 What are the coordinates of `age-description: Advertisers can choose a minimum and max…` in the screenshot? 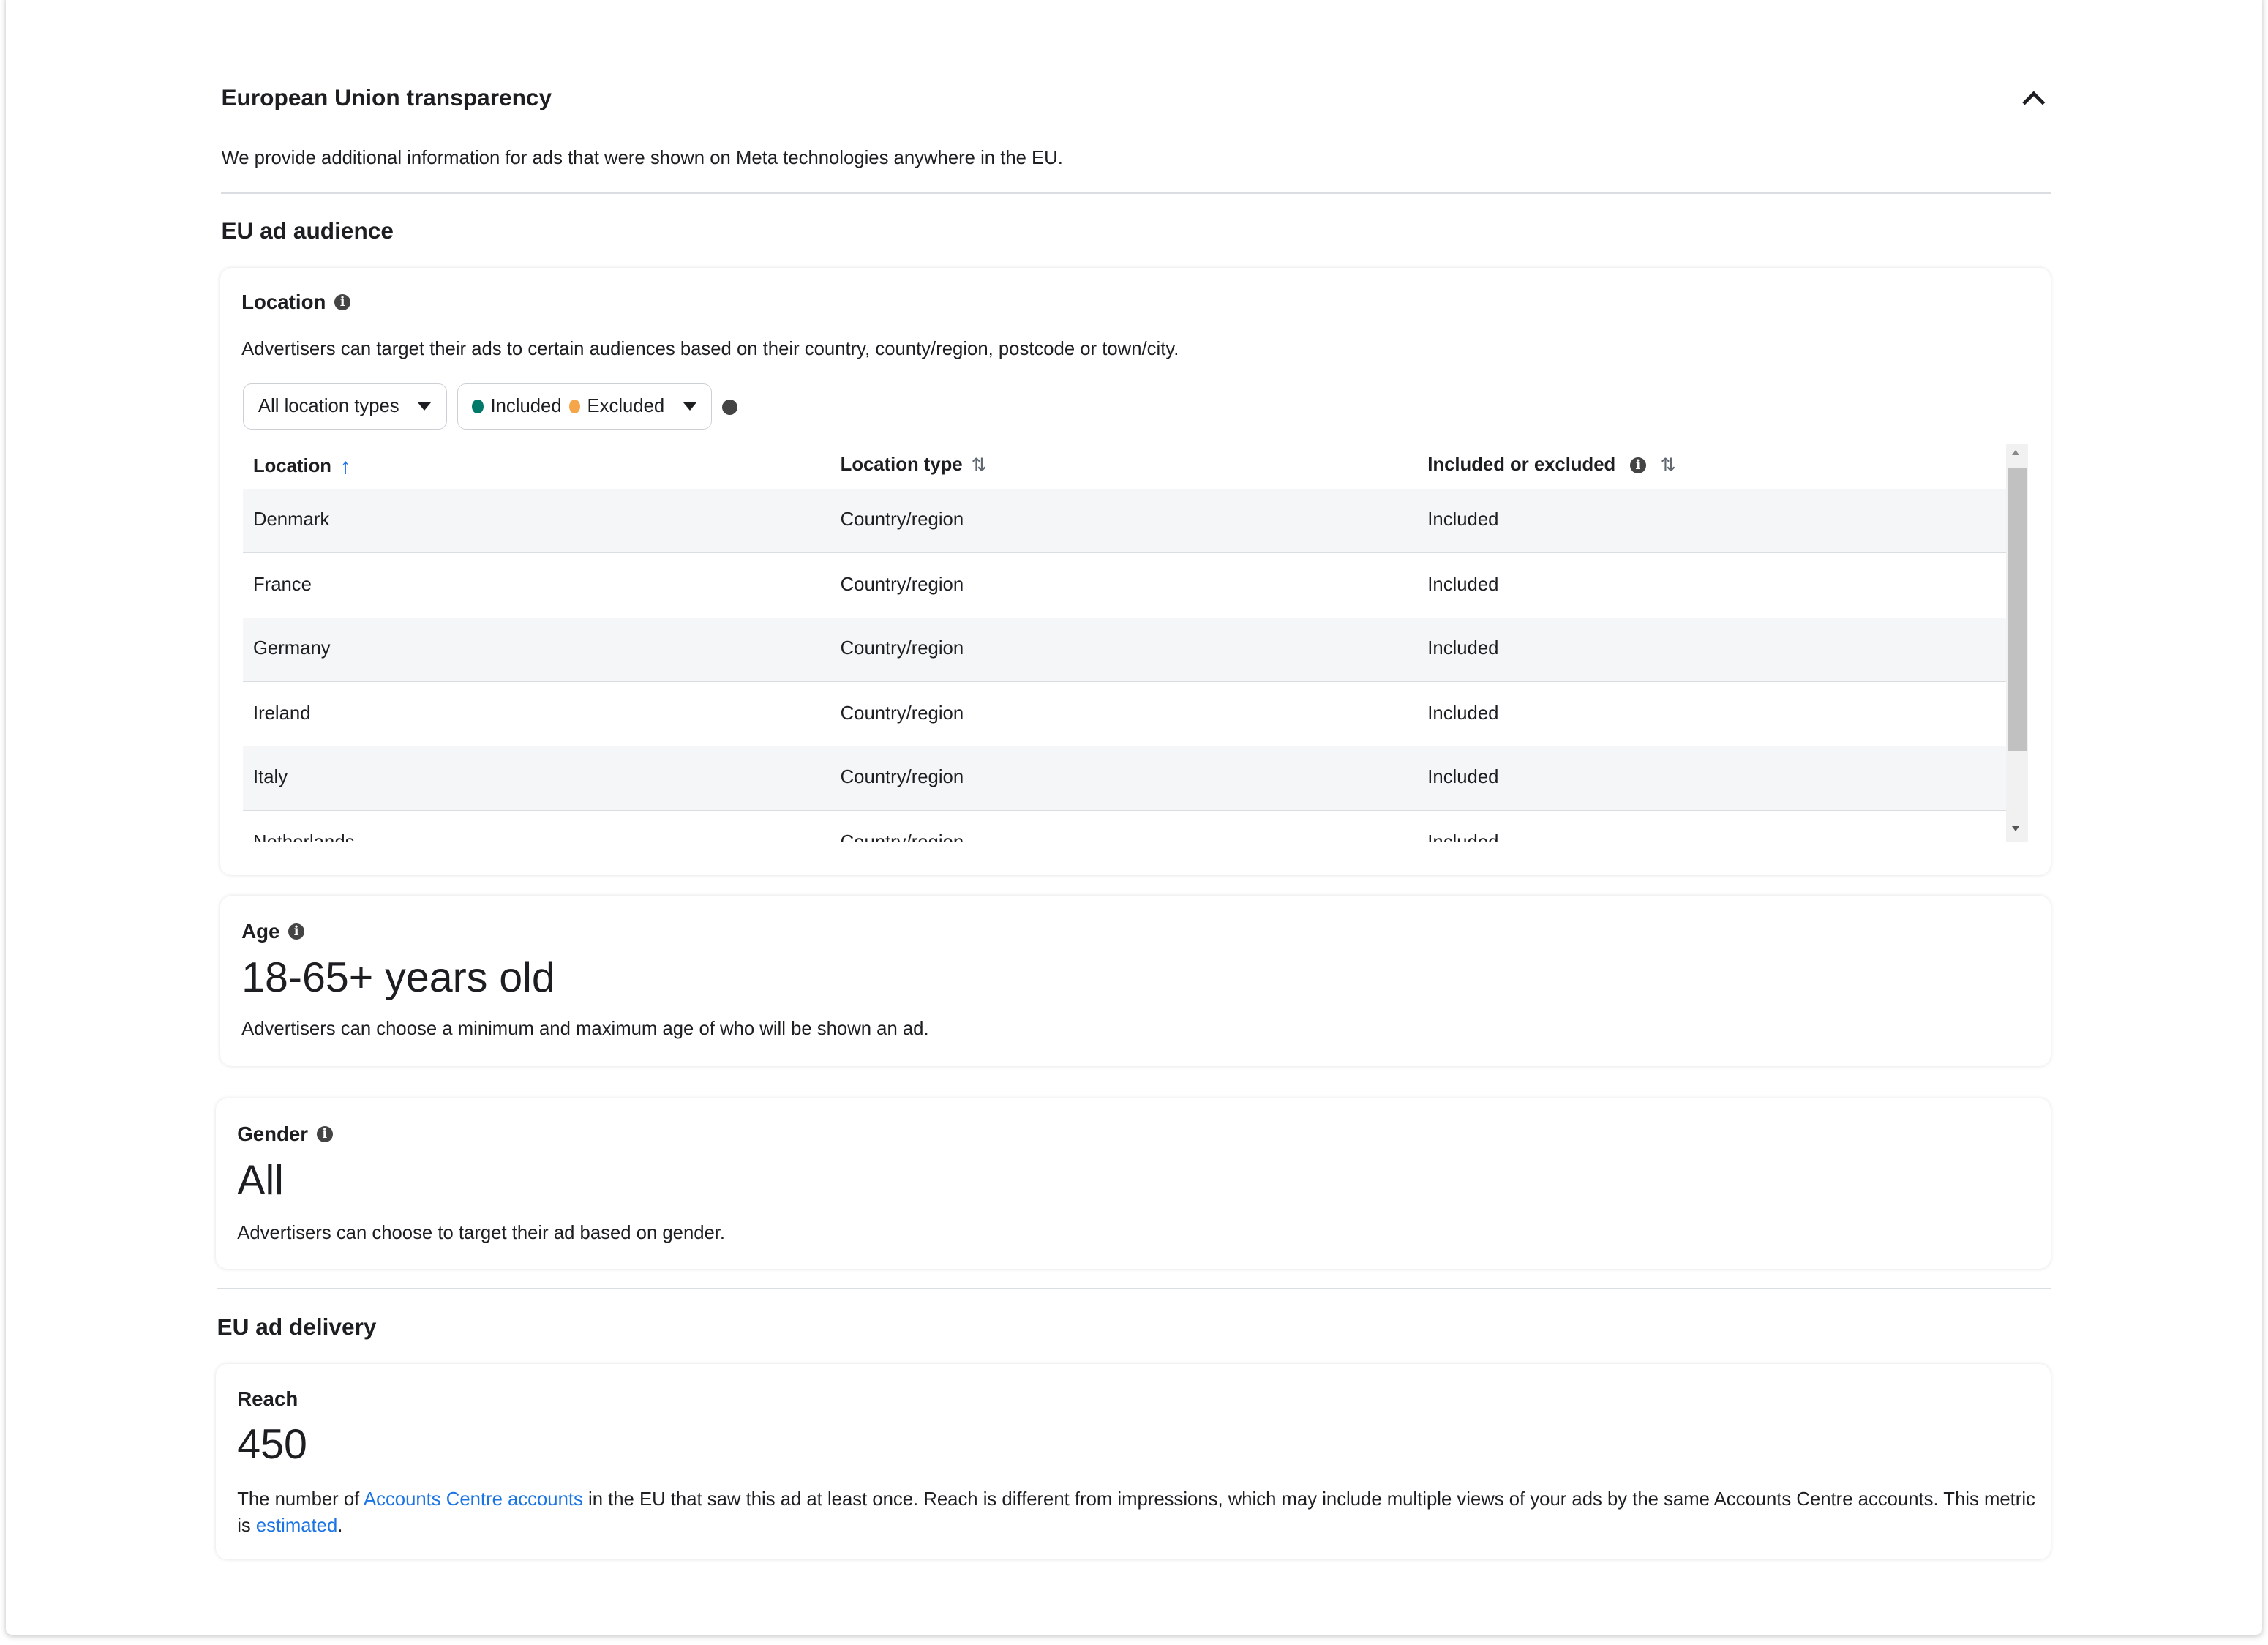 It's located at (585, 1029).